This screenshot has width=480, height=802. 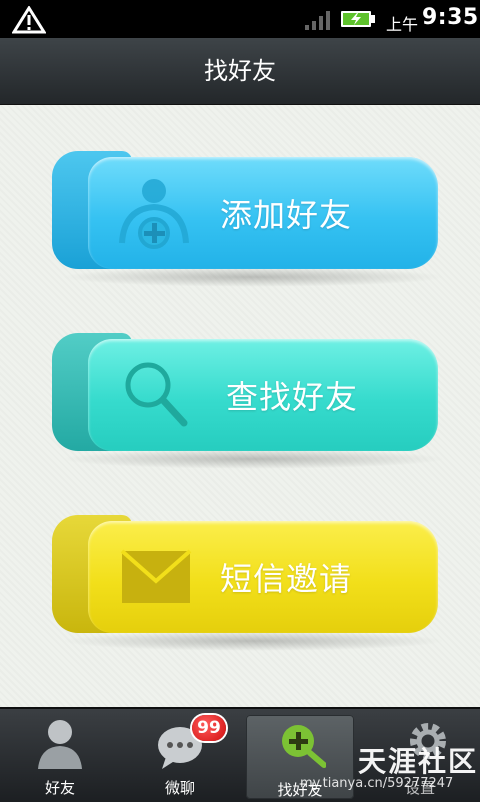 I want to click on unread-badge: 99, so click(x=209, y=728).